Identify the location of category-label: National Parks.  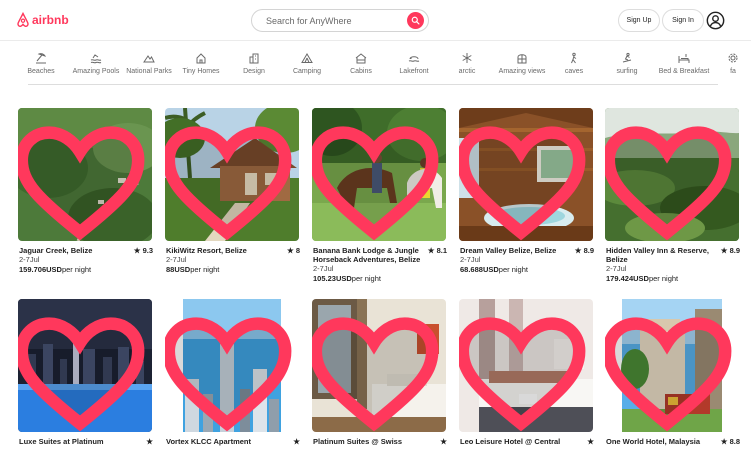
(149, 71).